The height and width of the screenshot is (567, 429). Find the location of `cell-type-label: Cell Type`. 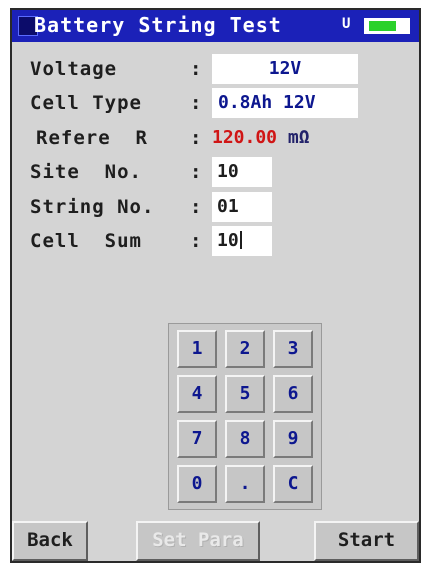

cell-type-label: Cell Type is located at coordinates (86, 103).